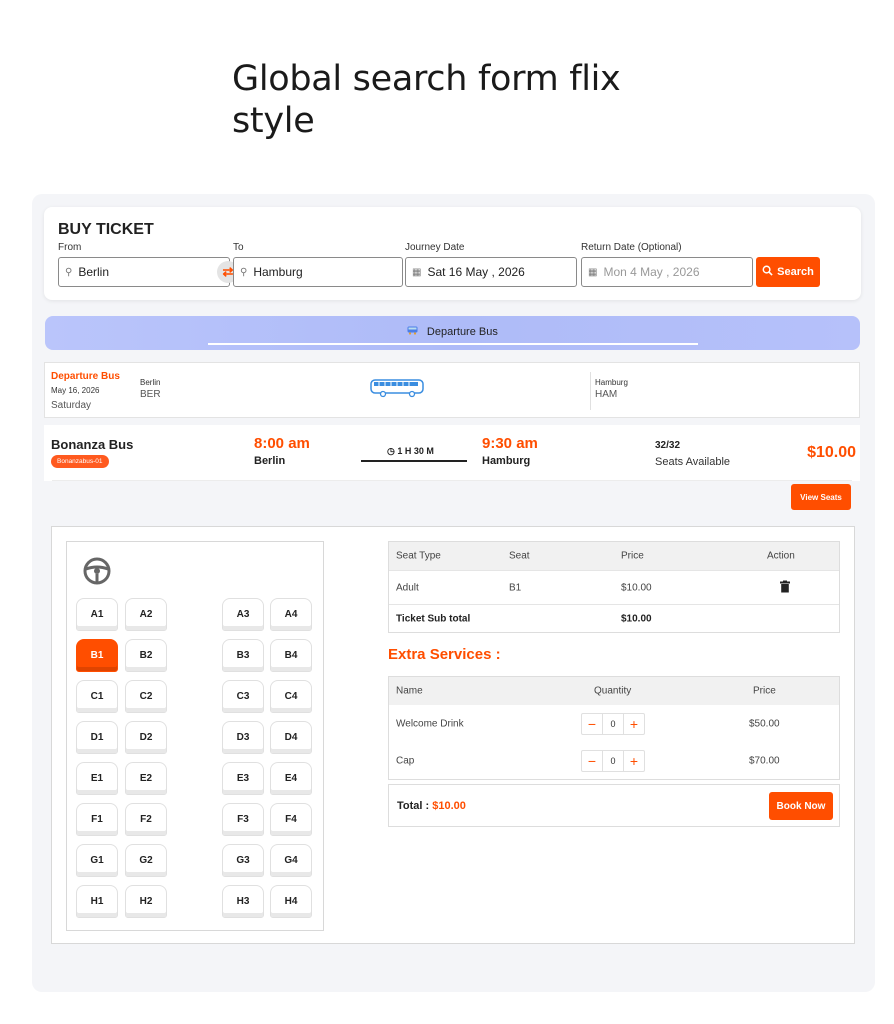 This screenshot has height=1024, width=894. What do you see at coordinates (515, 587) in the screenshot?
I see `summary-seat: B1` at bounding box center [515, 587].